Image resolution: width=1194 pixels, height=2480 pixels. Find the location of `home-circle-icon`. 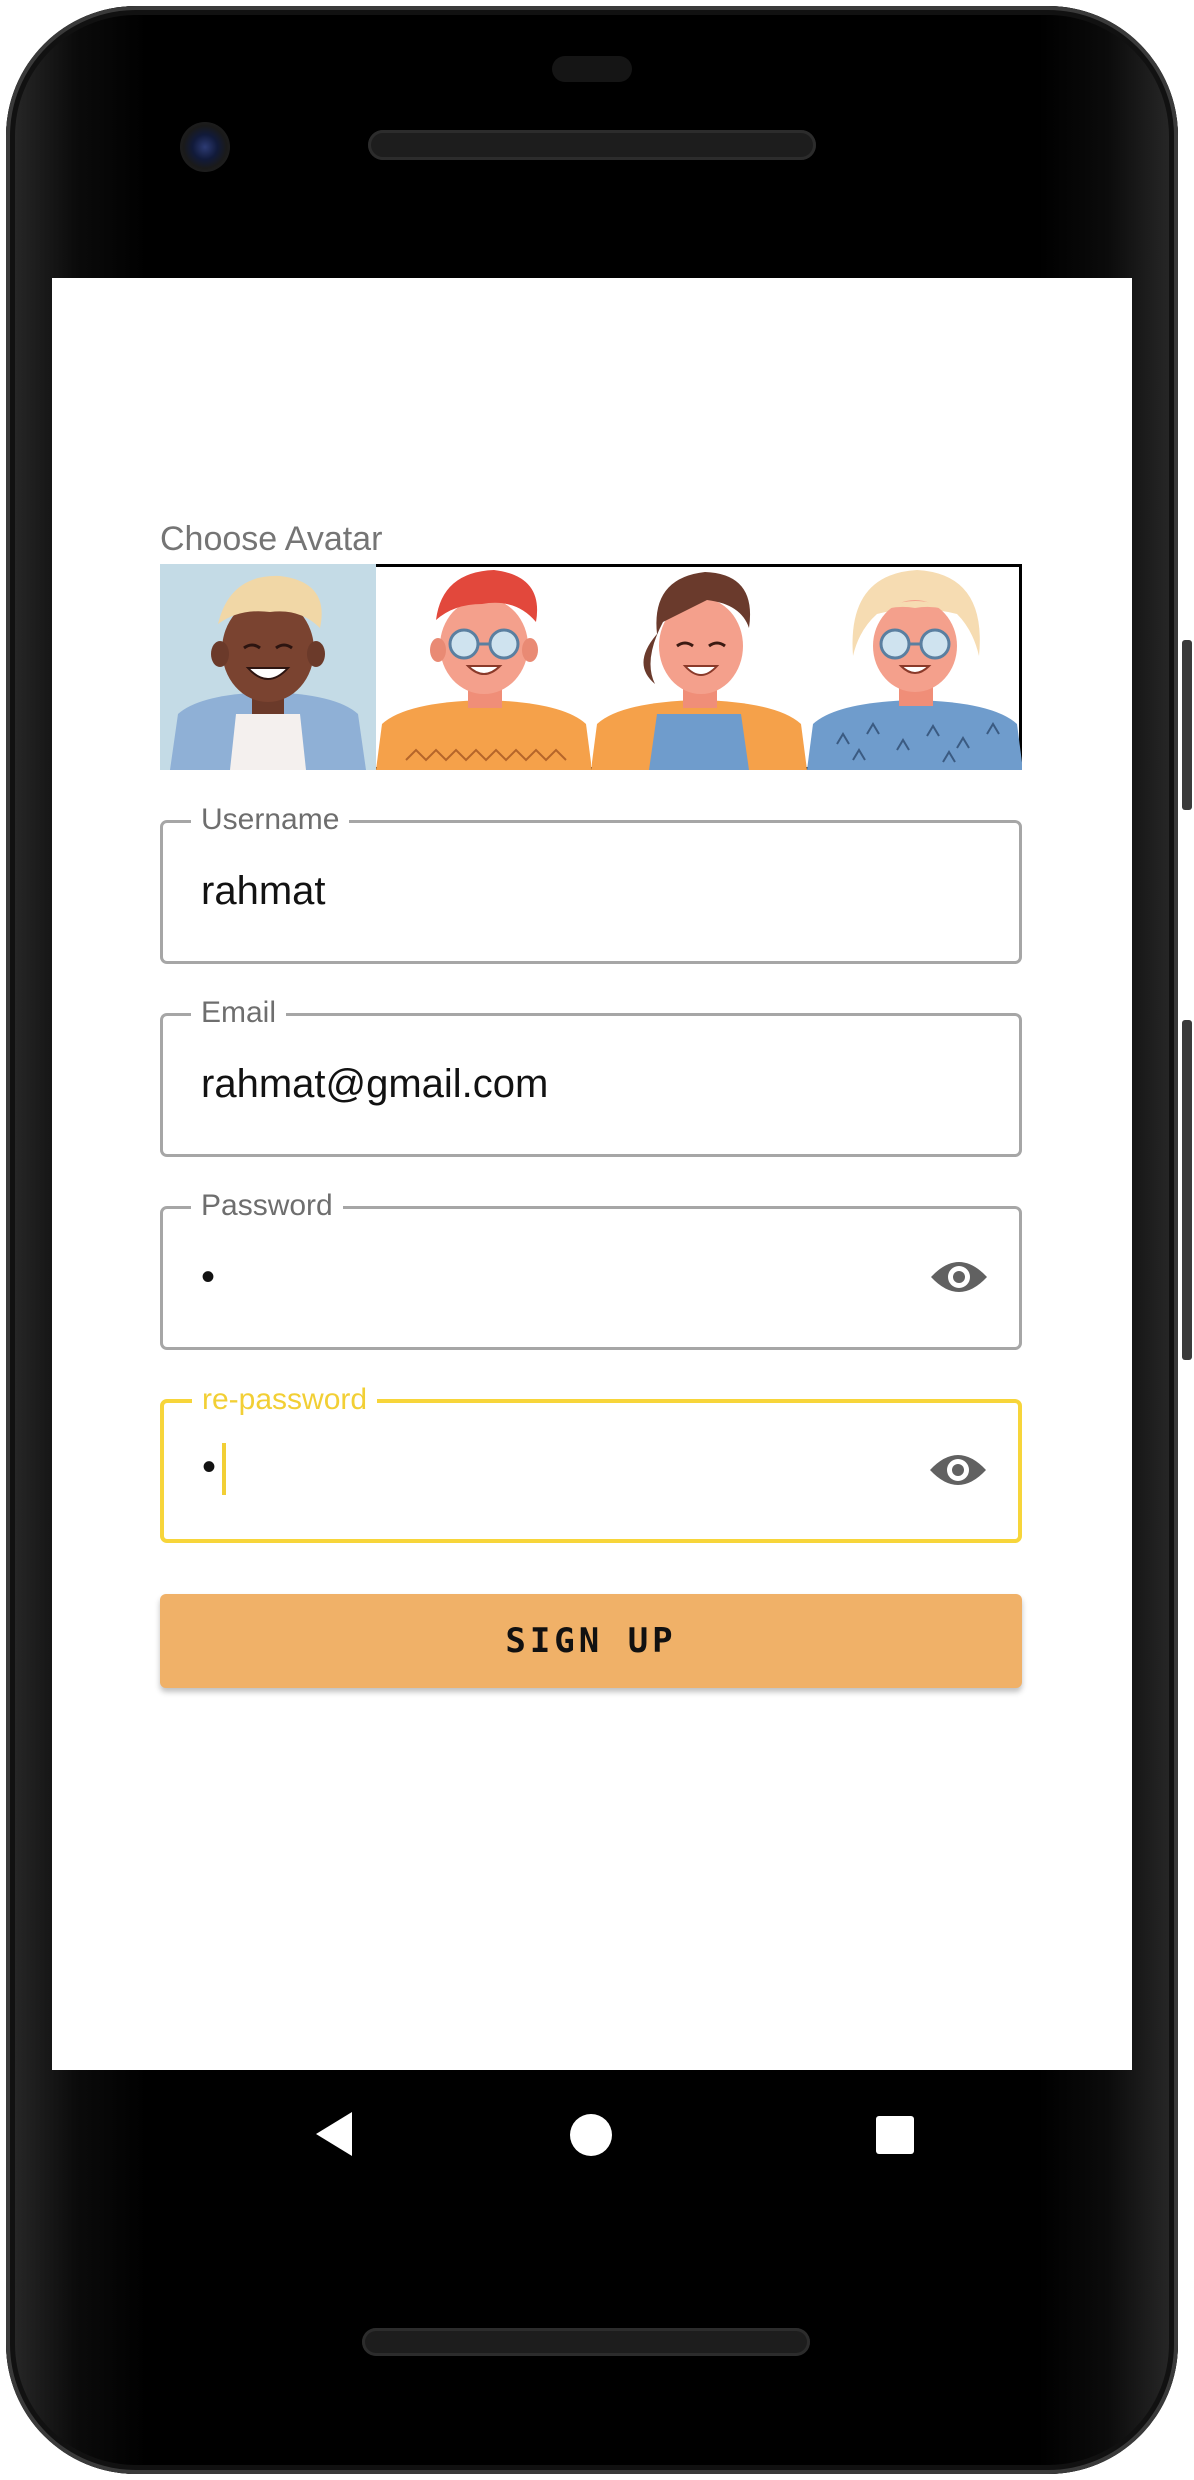

home-circle-icon is located at coordinates (591, 2135).